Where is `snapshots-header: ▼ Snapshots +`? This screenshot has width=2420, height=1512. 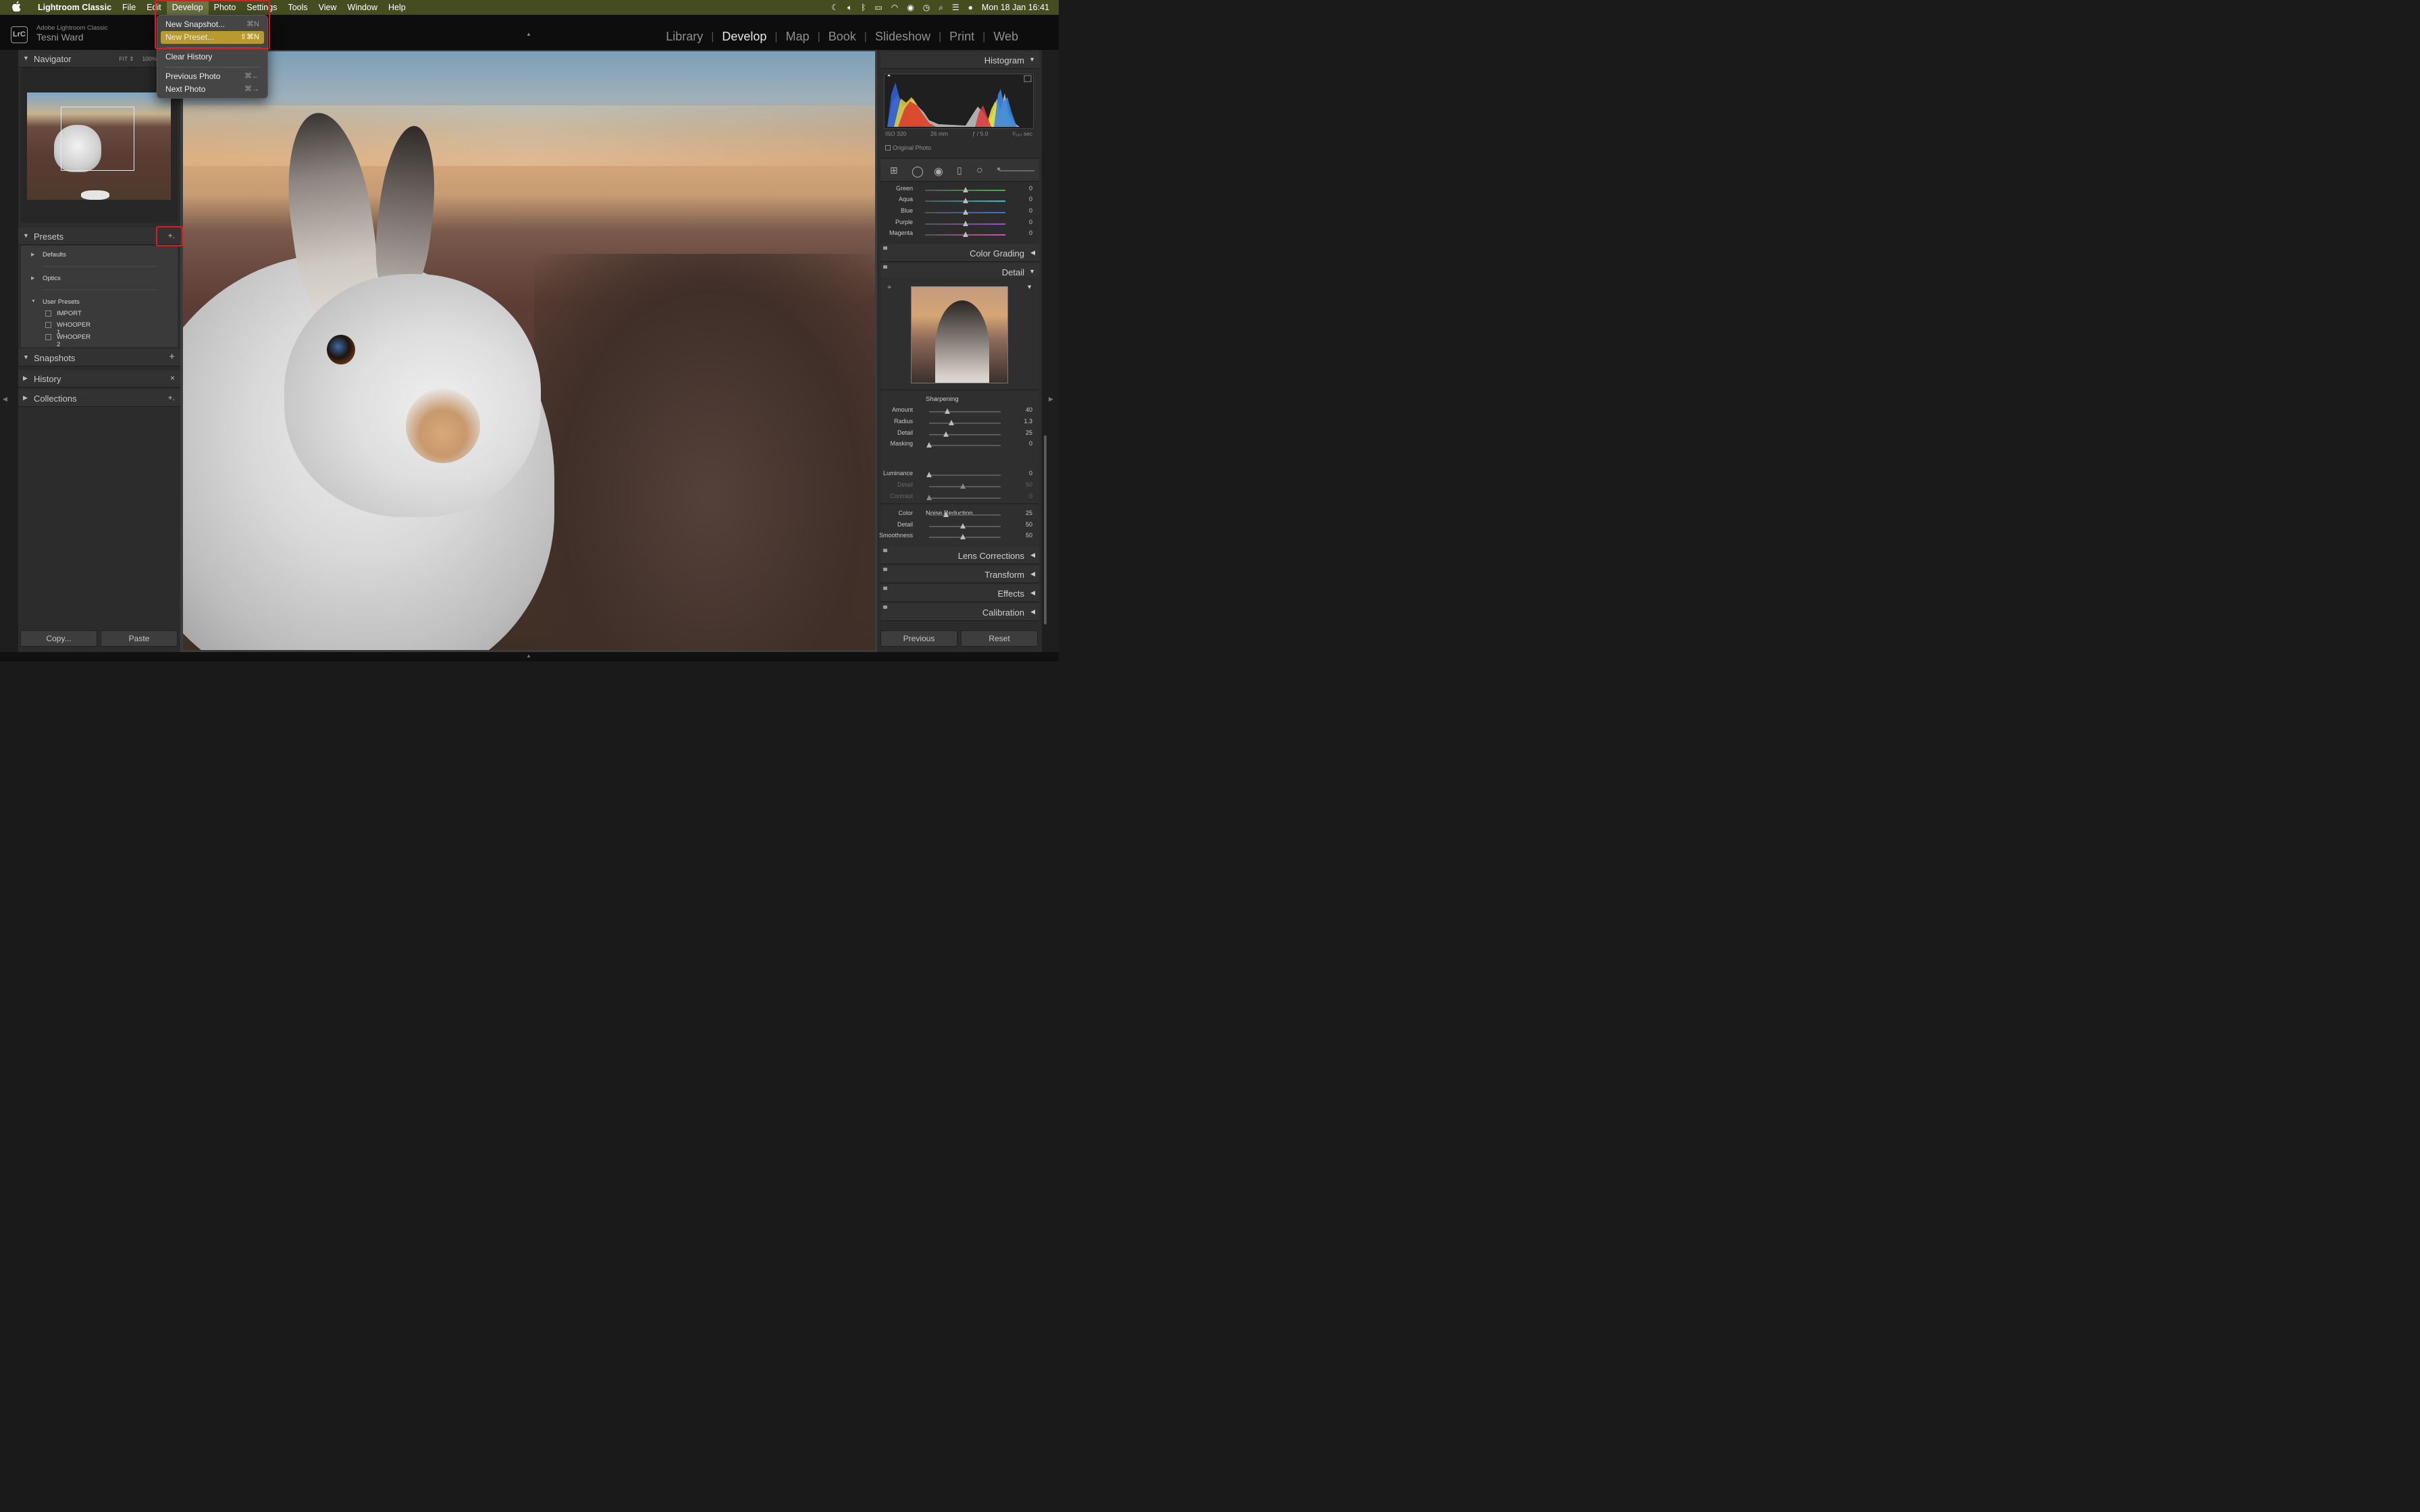 snapshots-header: ▼ Snapshots + is located at coordinates (99, 358).